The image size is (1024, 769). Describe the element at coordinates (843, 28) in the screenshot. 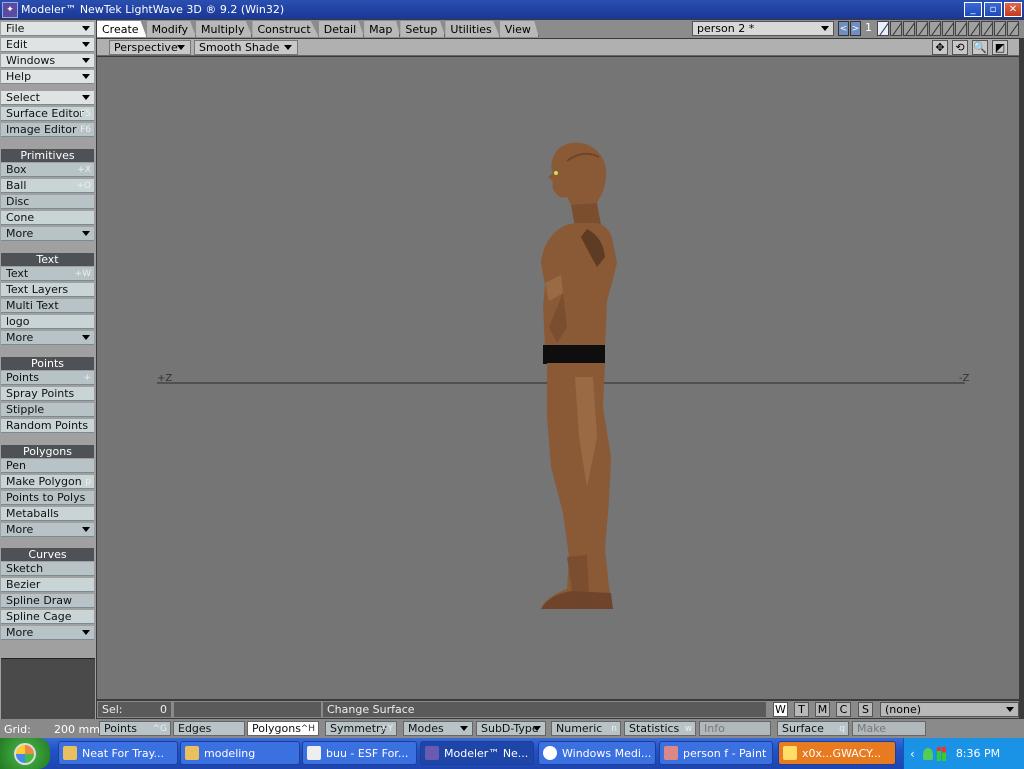

I see `prev-layer-button: <` at that location.